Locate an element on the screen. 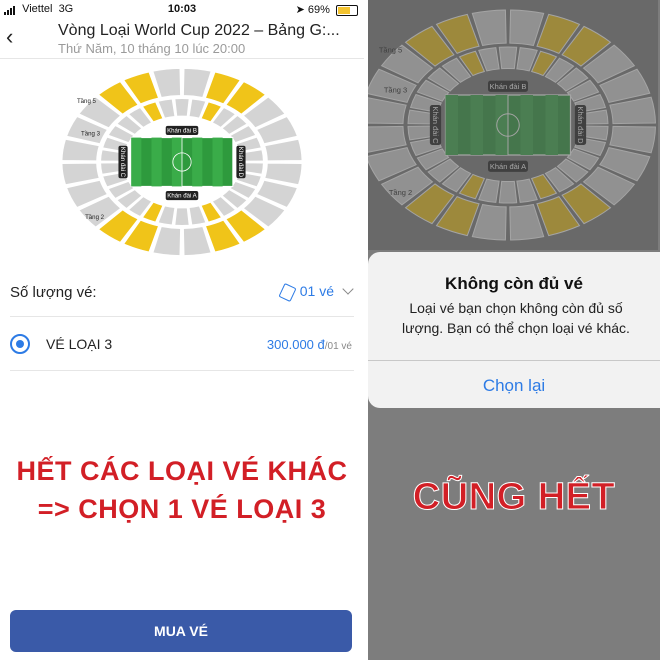 The image size is (660, 660). stand-label: Khán đài A is located at coordinates (182, 195).